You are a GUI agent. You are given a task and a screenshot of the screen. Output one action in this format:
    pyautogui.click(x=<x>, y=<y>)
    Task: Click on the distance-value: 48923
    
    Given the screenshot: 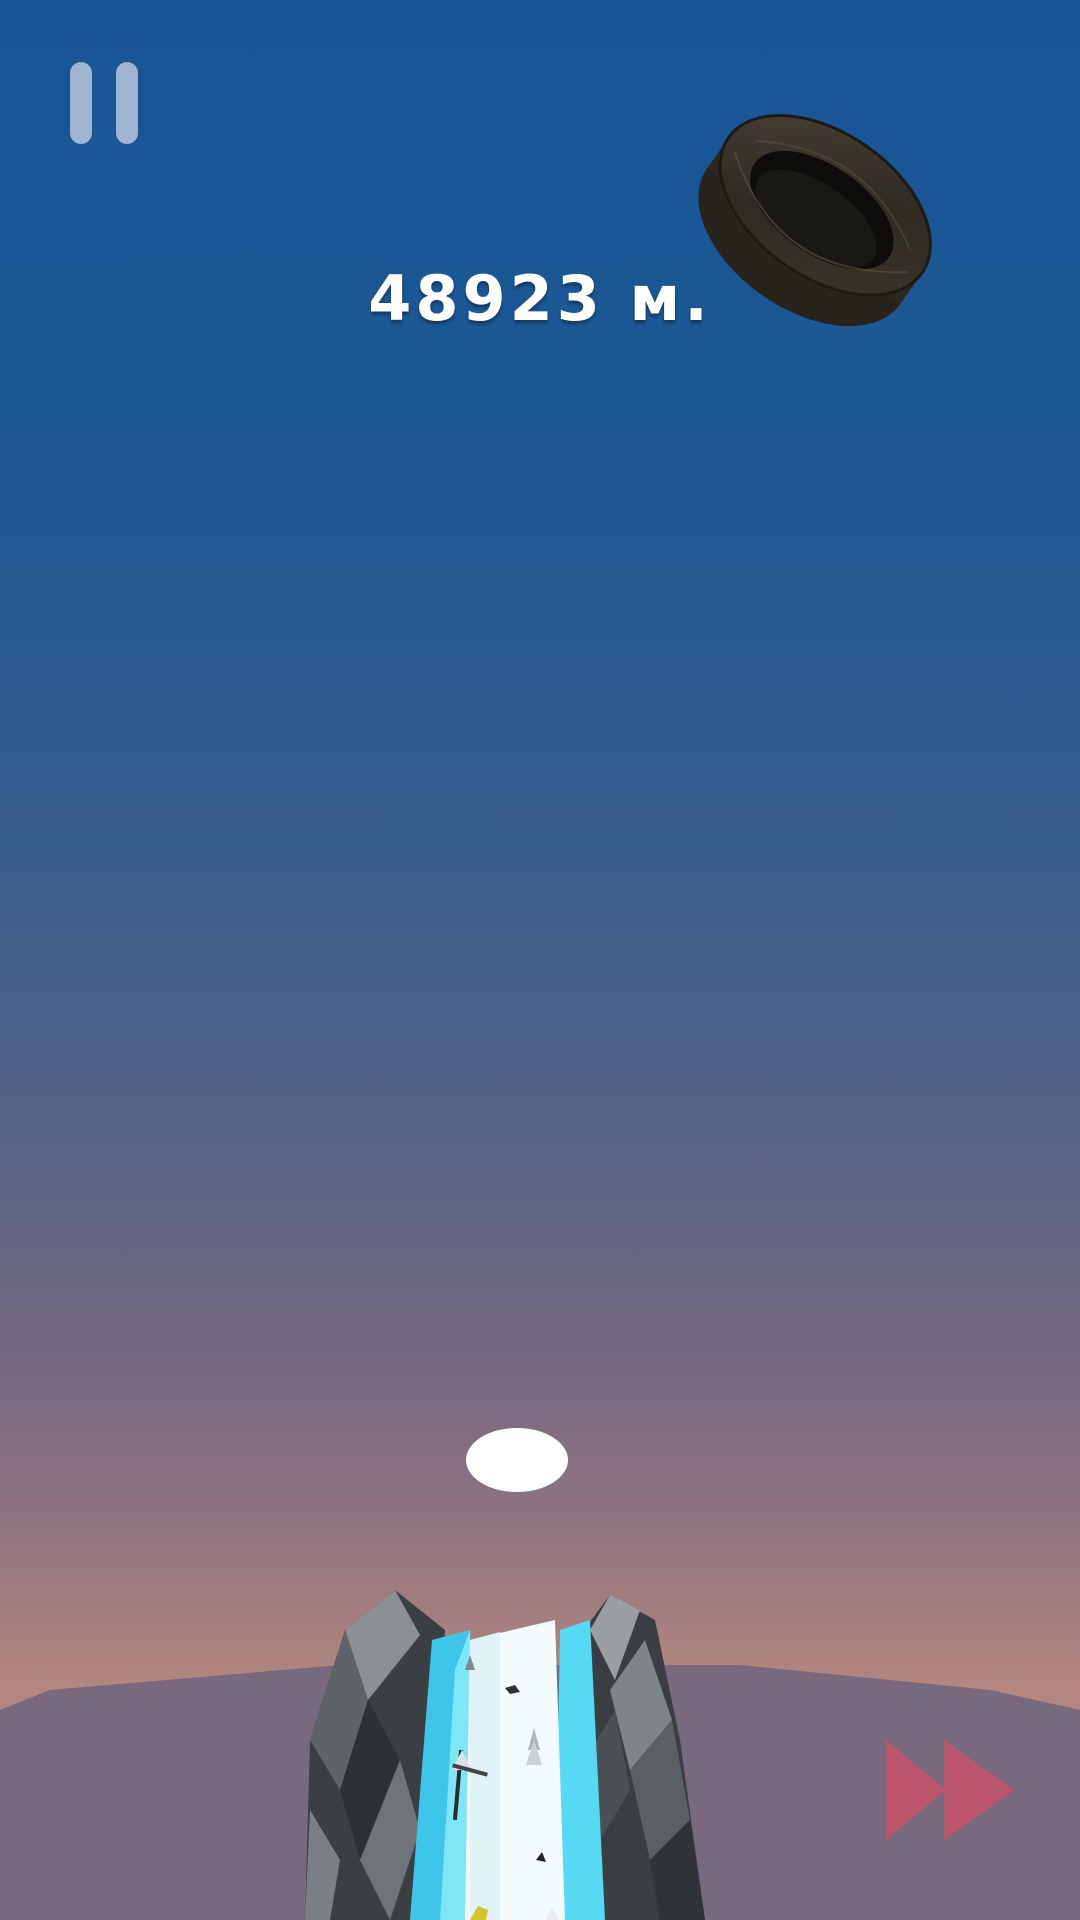 What is the action you would take?
    pyautogui.click(x=486, y=298)
    